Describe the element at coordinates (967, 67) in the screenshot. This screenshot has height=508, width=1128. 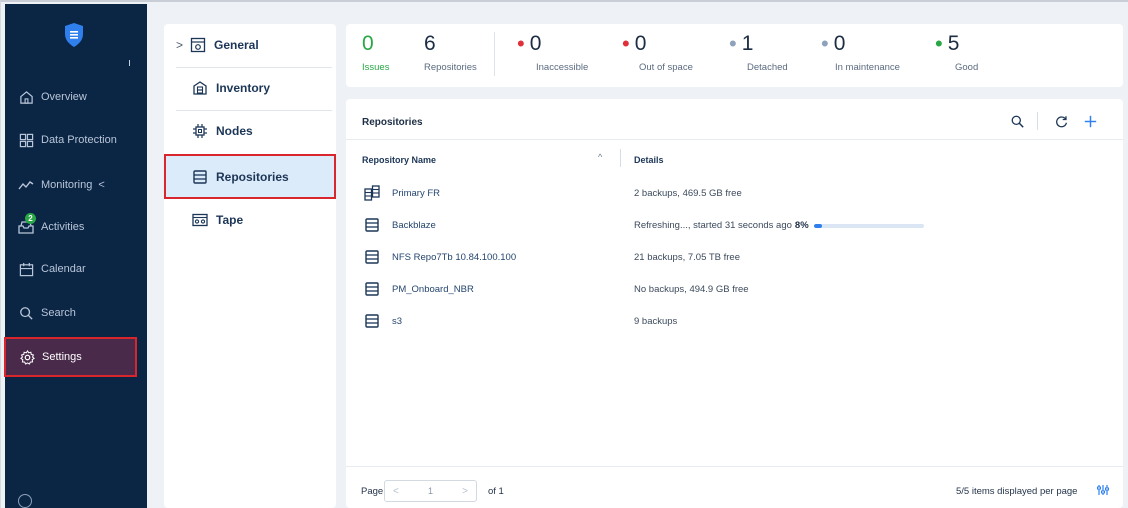
I see `stat-label: Good` at that location.